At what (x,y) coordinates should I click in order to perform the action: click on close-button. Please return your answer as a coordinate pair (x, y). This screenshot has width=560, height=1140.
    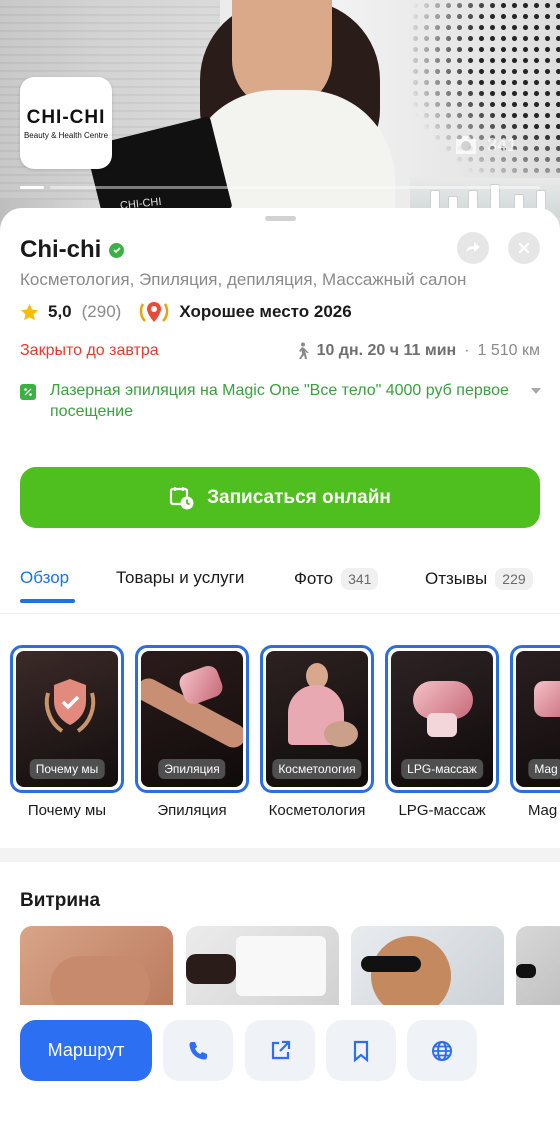
    Looking at the image, I should click on (524, 248).